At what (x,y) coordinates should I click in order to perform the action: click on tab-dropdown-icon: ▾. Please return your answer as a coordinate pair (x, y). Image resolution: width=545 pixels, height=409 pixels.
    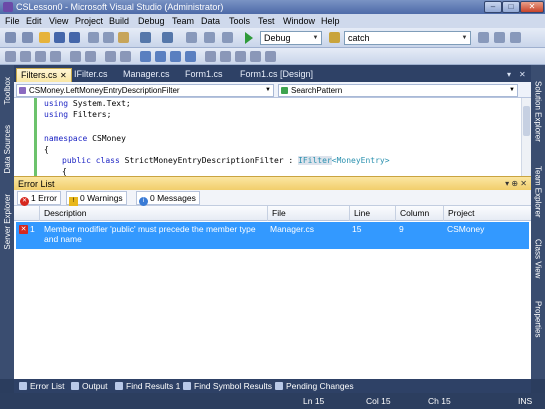
    Looking at the image, I should click on (509, 74).